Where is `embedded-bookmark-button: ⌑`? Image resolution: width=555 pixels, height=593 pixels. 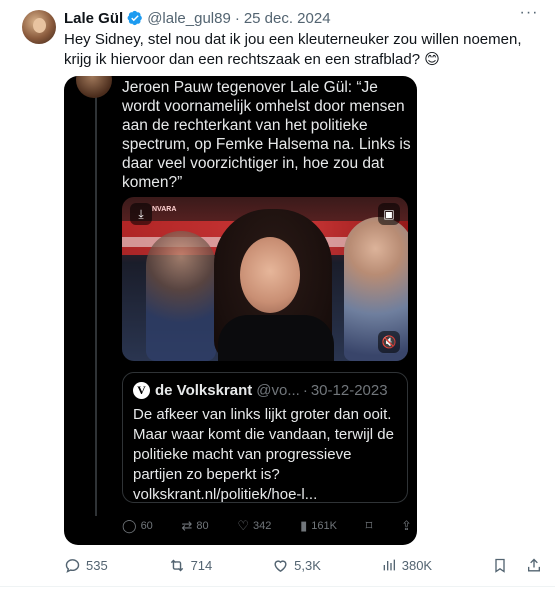
embedded-bookmark-button: ⌑ is located at coordinates (369, 526).